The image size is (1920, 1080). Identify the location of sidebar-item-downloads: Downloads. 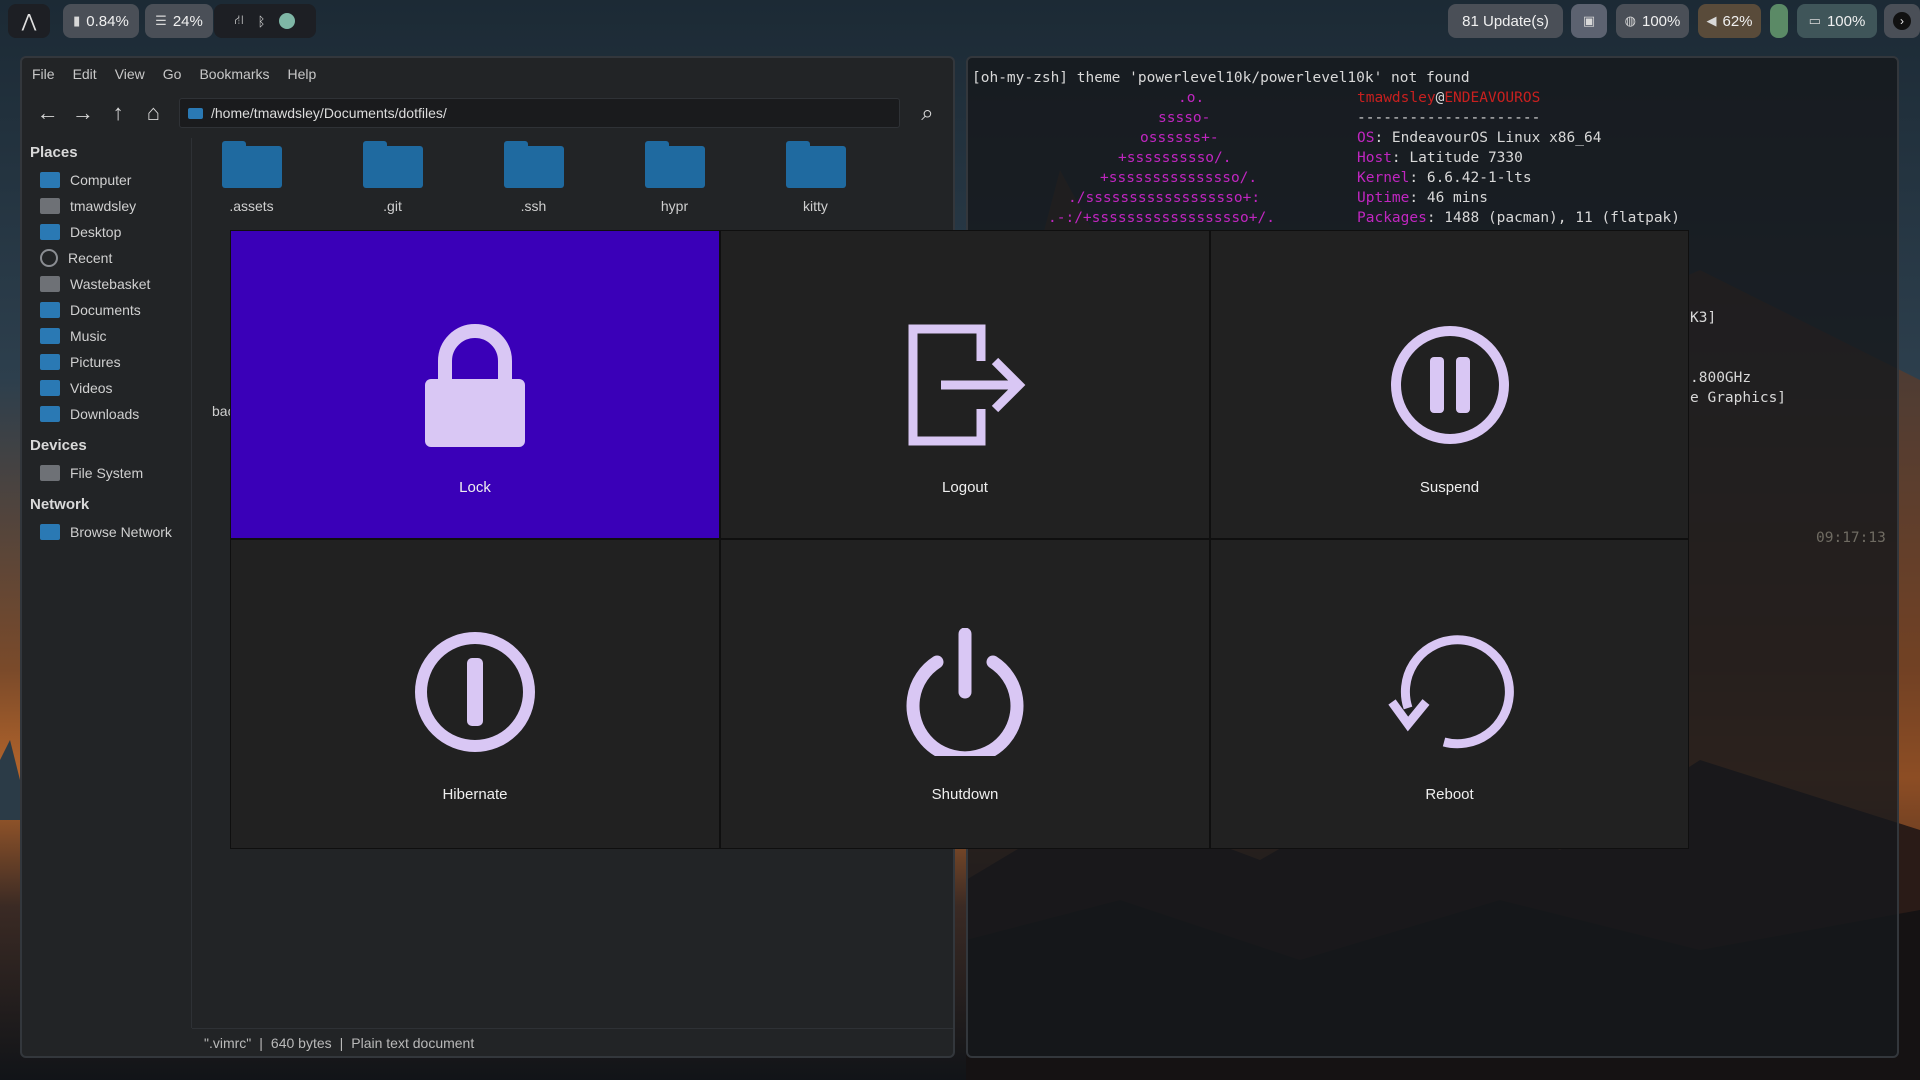
(106, 414).